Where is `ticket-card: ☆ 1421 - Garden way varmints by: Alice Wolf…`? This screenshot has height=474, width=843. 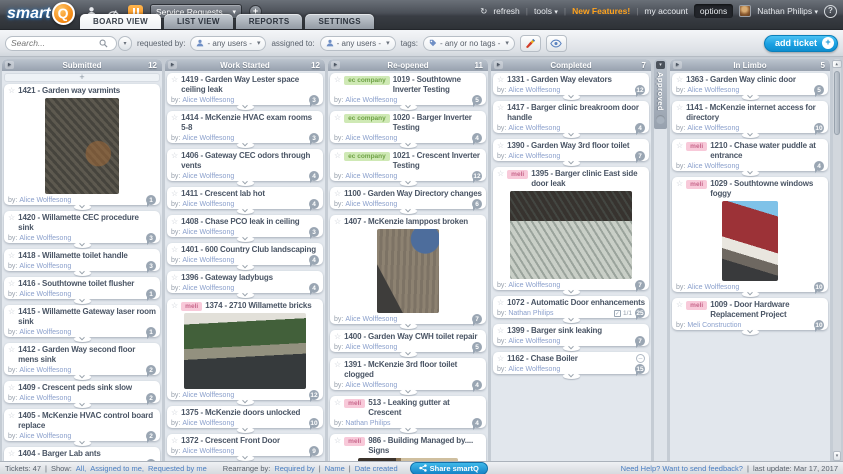
ticket-card: ☆ 1421 - Garden way varmints by: Alice Wolf… is located at coordinates (82, 145).